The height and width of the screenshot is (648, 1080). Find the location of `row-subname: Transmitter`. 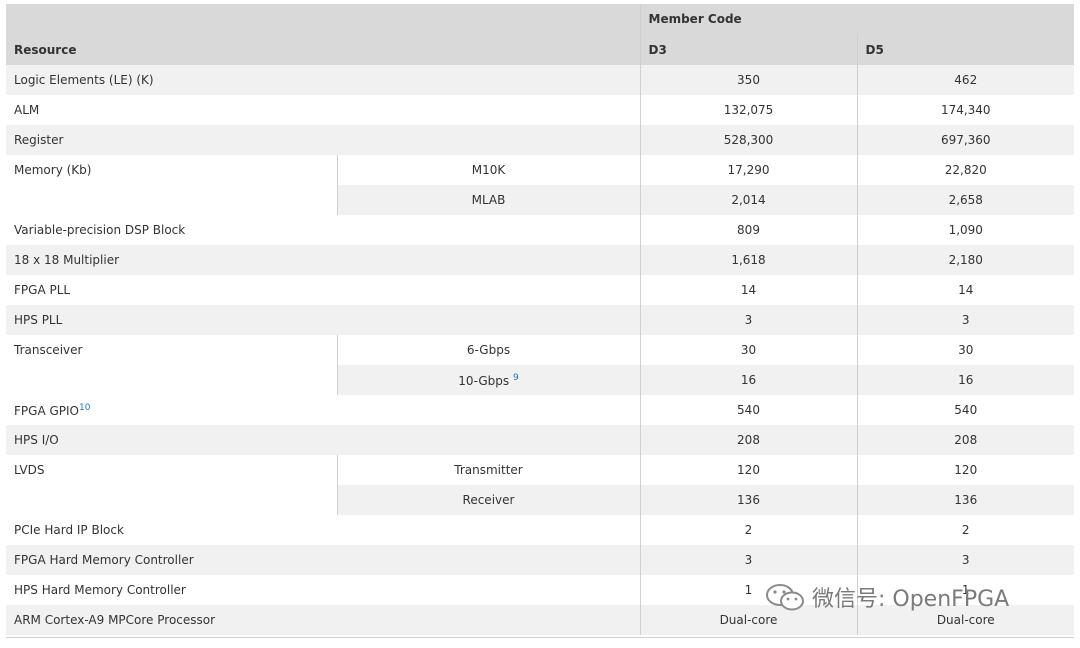

row-subname: Transmitter is located at coordinates (488, 470).